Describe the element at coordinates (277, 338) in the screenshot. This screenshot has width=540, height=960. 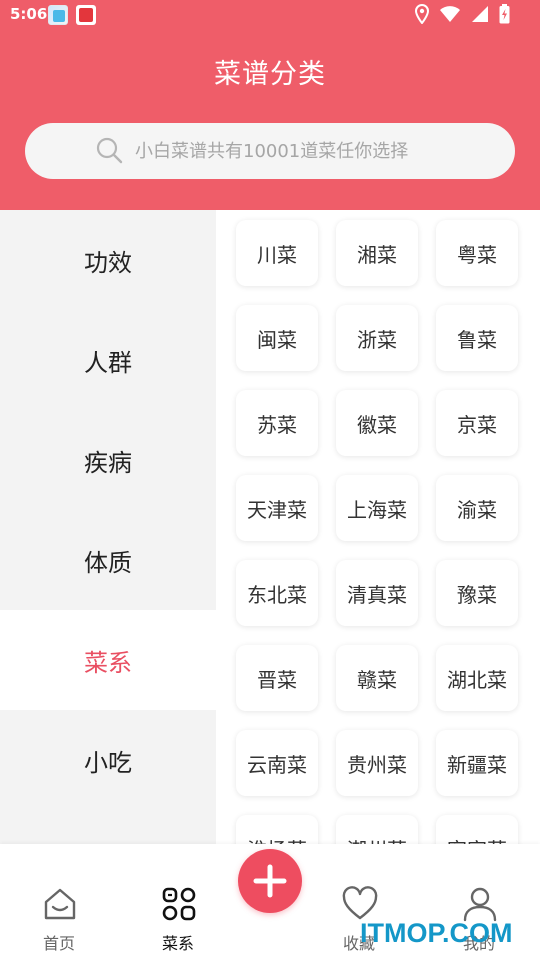
I see `category-chip: 闽菜` at that location.